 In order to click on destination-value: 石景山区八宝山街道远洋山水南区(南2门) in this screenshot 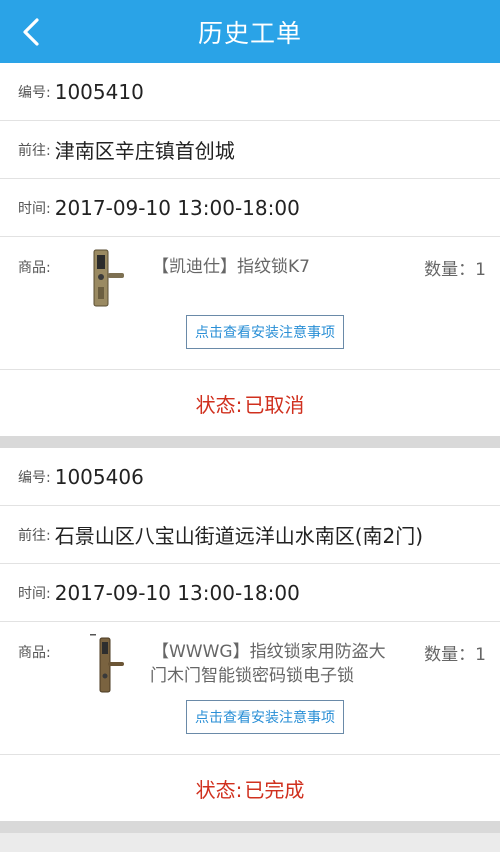, I will do `click(239, 536)`.